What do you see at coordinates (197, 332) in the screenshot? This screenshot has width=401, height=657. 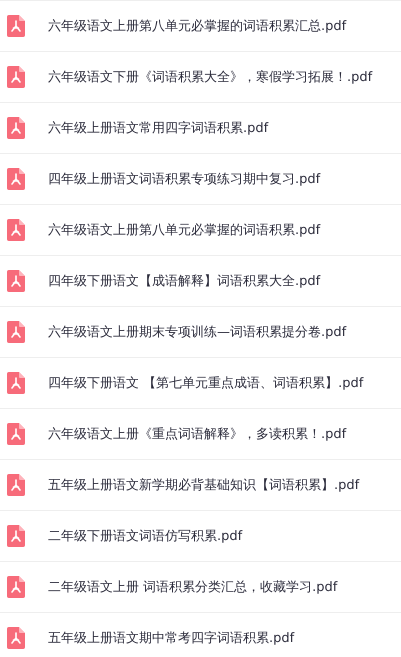 I see `file-name: 六年级语文上册期末专项训练—词语积累提分卷.pdf` at bounding box center [197, 332].